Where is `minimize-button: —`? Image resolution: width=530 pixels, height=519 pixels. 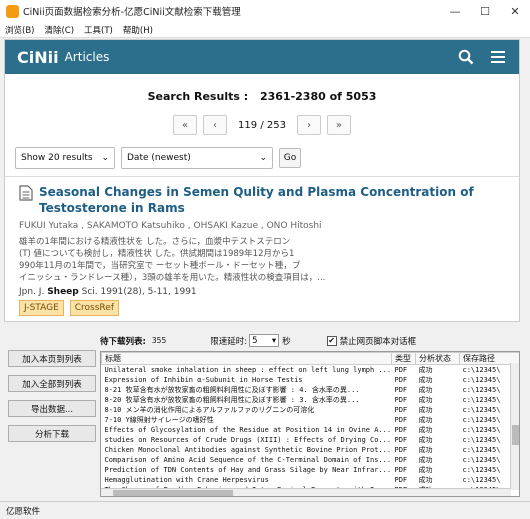 minimize-button: — is located at coordinates (455, 11).